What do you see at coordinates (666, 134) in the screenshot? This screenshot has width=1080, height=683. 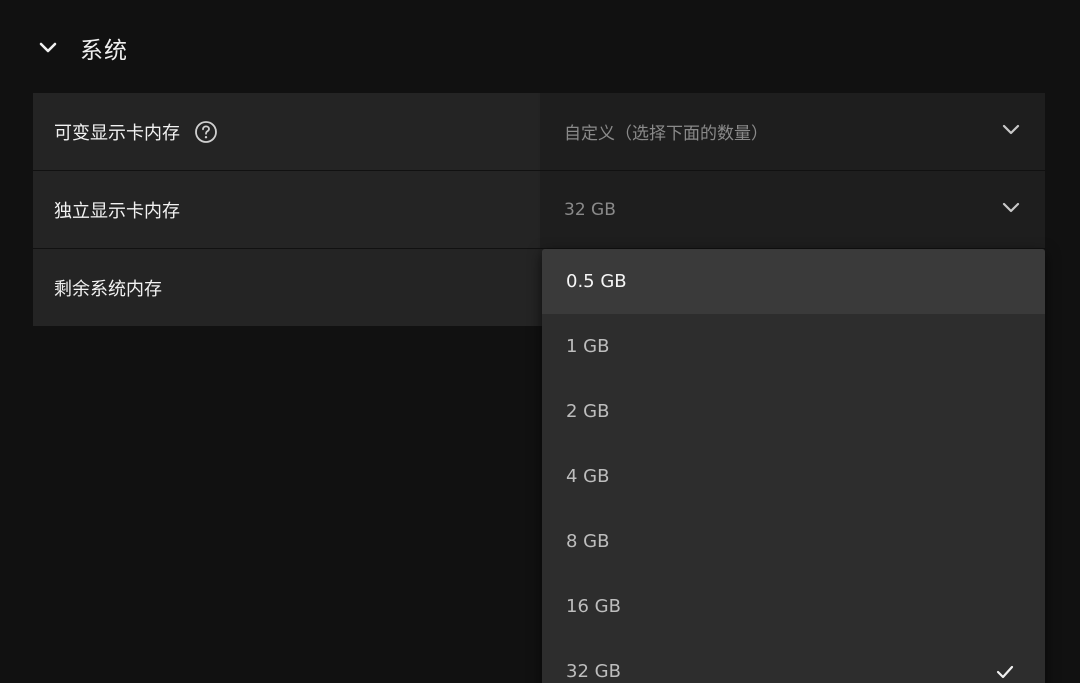 I see `select-value: 自定义（选择下面的数量）` at bounding box center [666, 134].